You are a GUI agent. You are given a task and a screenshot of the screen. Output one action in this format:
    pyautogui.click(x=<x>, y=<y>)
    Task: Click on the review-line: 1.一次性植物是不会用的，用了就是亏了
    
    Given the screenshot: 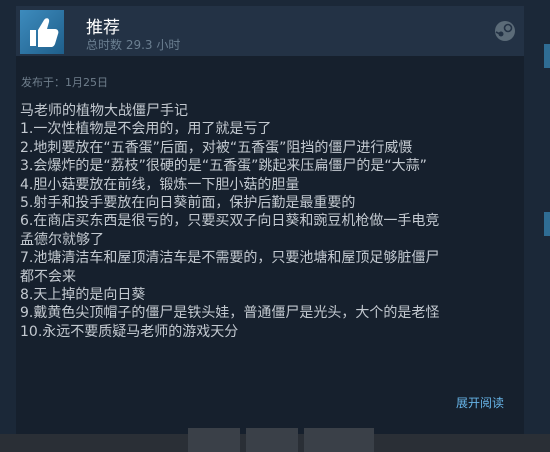 What is the action you would take?
    pyautogui.click(x=146, y=129)
    